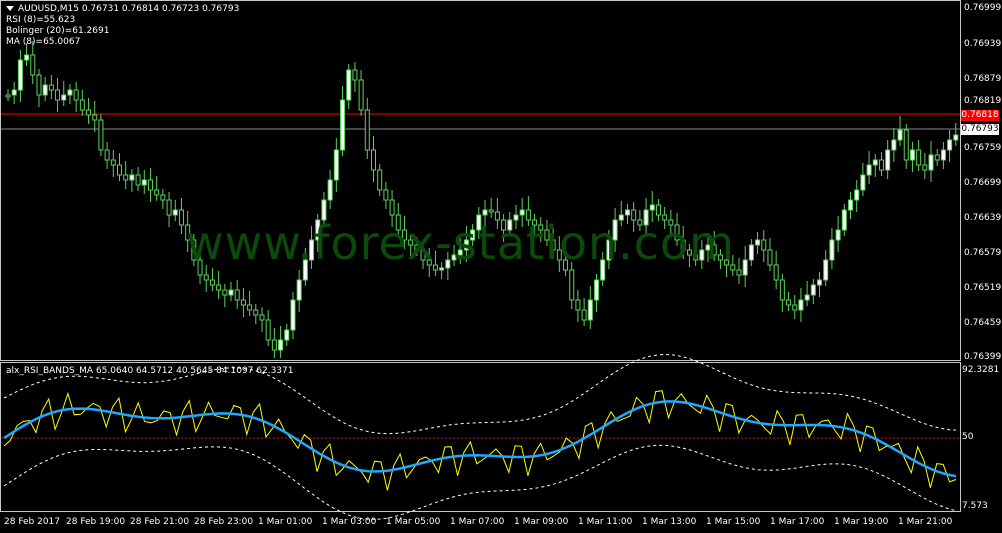 The height and width of the screenshot is (533, 1002). I want to click on price-tick: 0.76699, so click(983, 183).